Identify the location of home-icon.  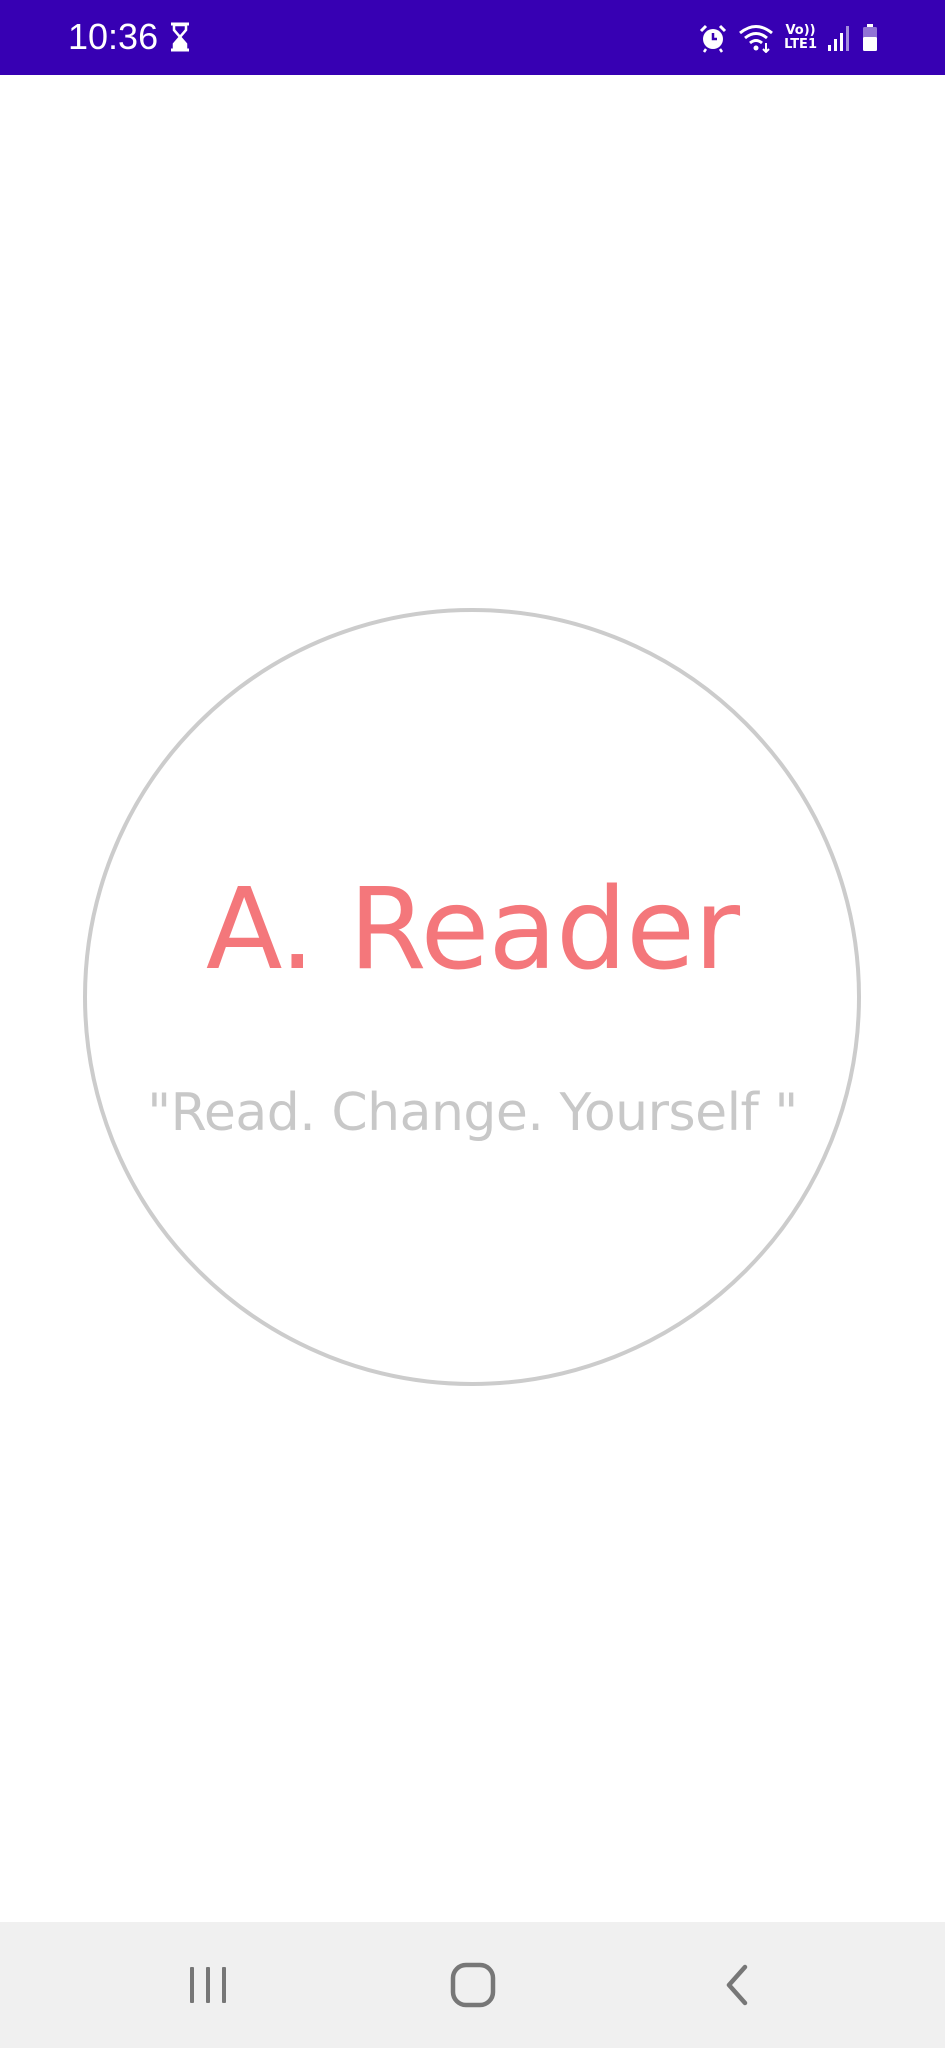
(473, 1985).